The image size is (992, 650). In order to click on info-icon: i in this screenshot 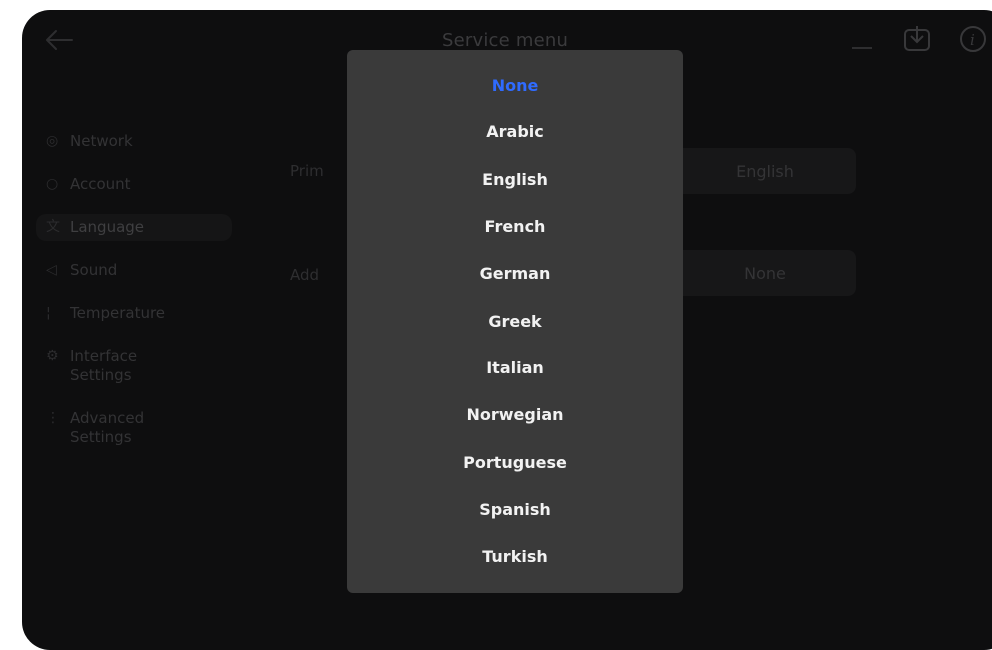, I will do `click(973, 39)`.